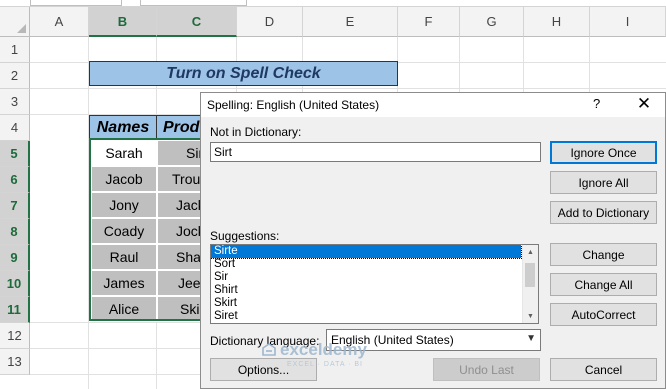 The height and width of the screenshot is (389, 666). I want to click on column-header-f: F, so click(429, 22).